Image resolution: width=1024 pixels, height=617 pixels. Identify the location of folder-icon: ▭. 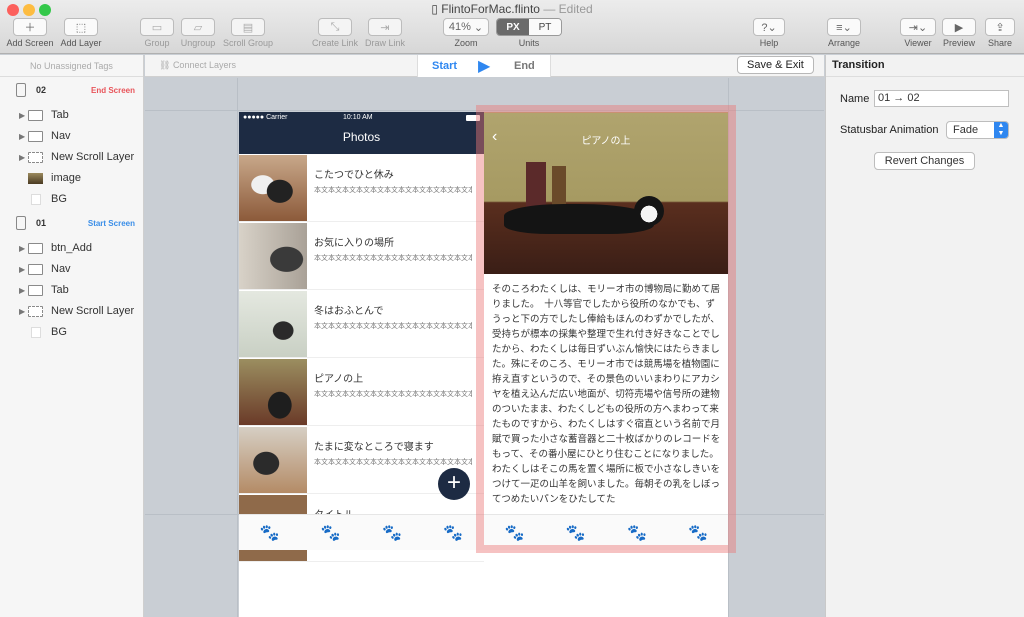
(157, 27).